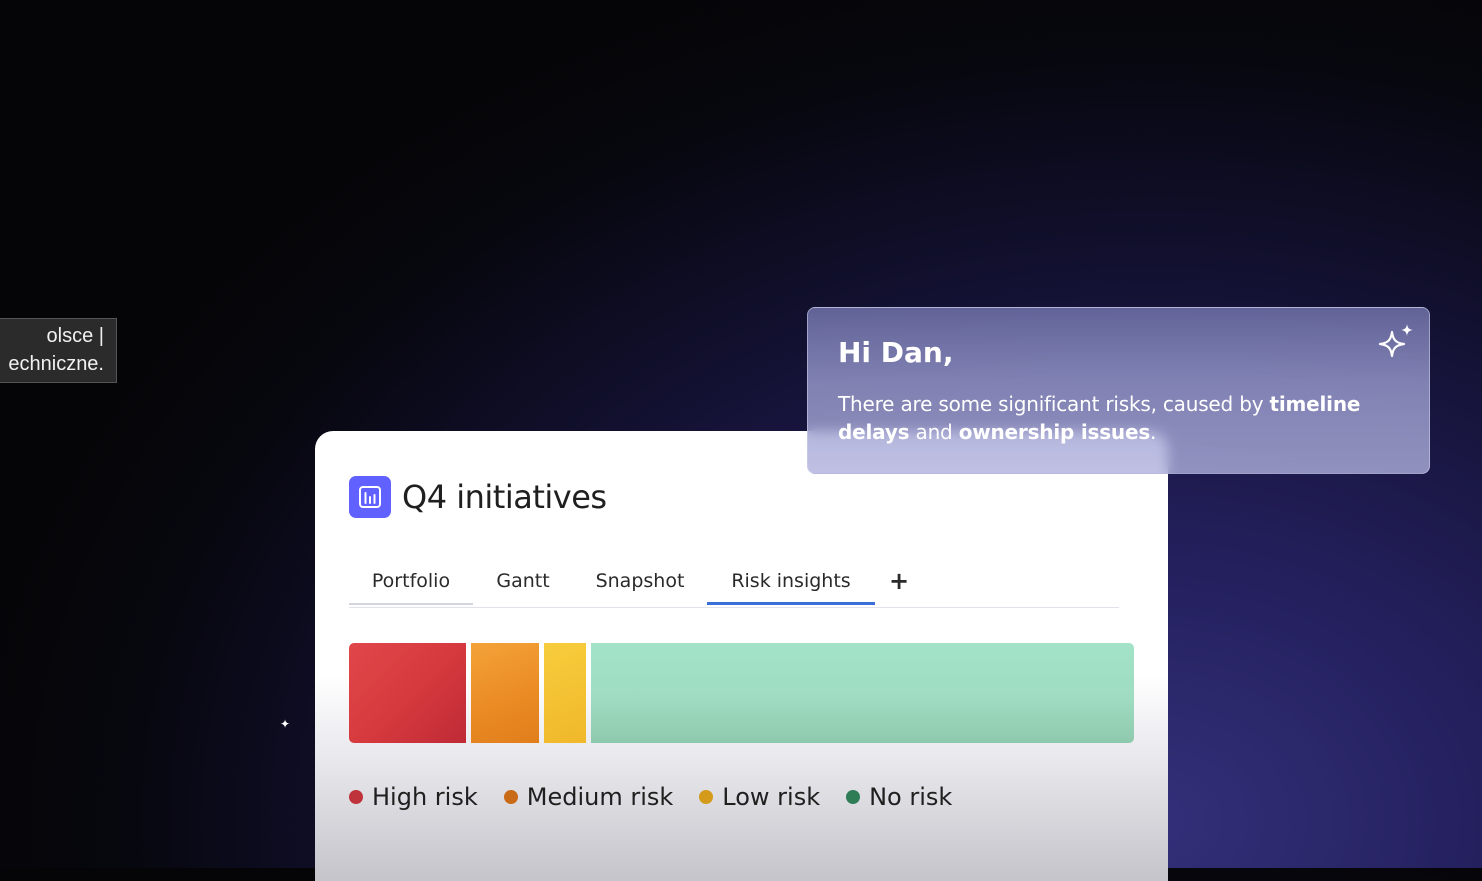 The image size is (1482, 881). I want to click on risk-legend: High risk Medium risk Low risk No risk, so click(663, 797).